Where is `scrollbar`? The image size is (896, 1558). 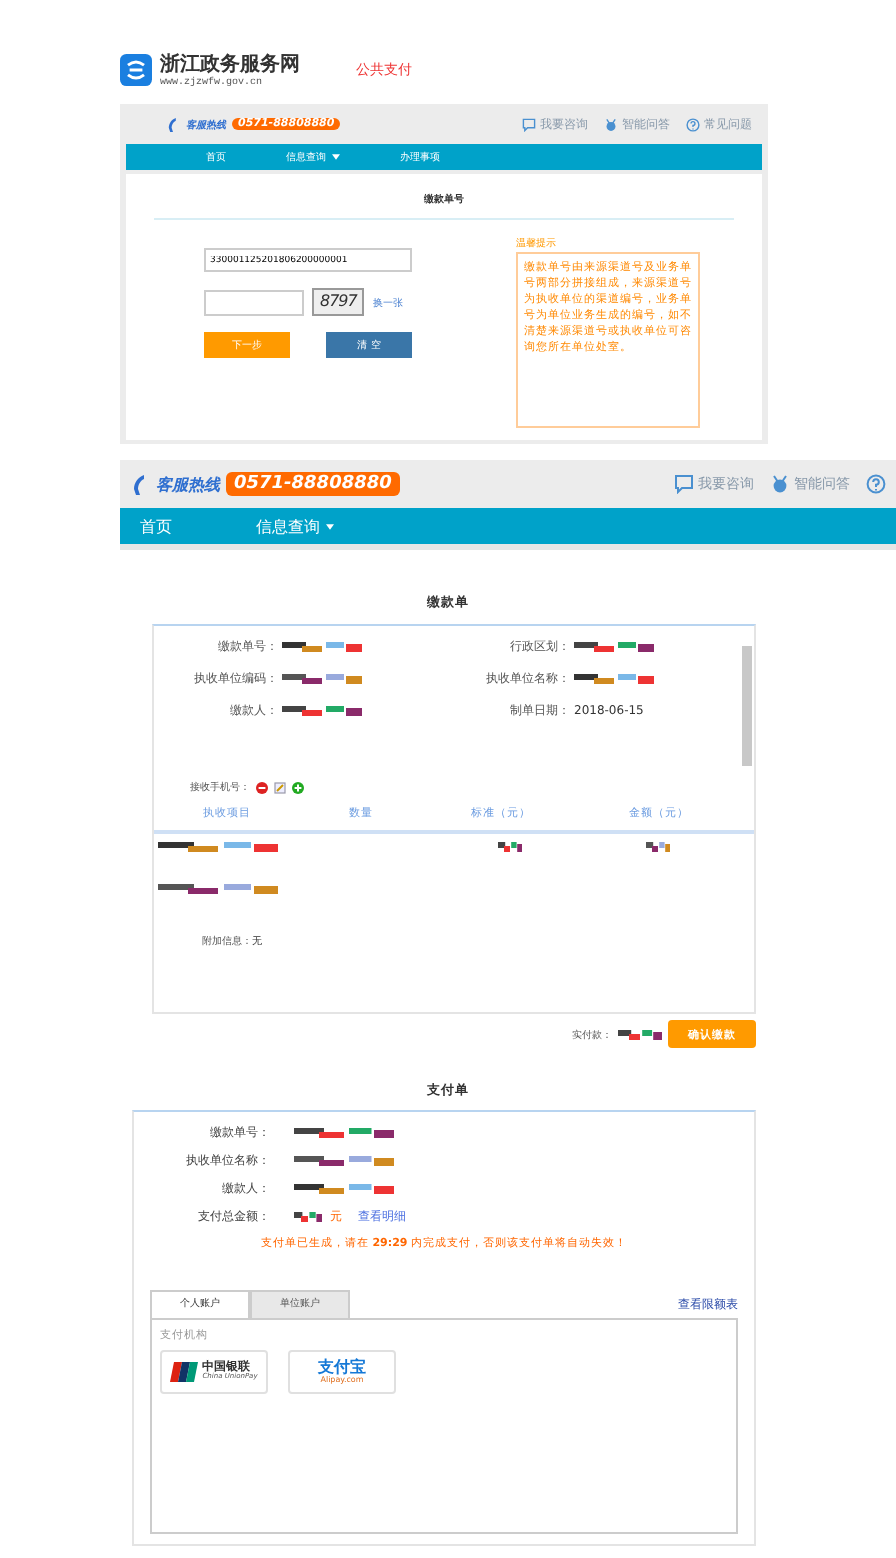
scrollbar is located at coordinates (747, 706).